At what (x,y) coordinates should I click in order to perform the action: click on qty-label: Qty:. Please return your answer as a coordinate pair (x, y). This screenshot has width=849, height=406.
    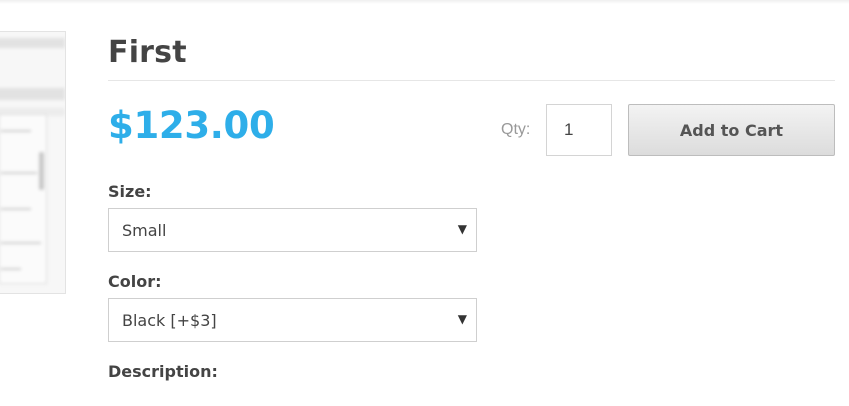
    Looking at the image, I should click on (516, 129).